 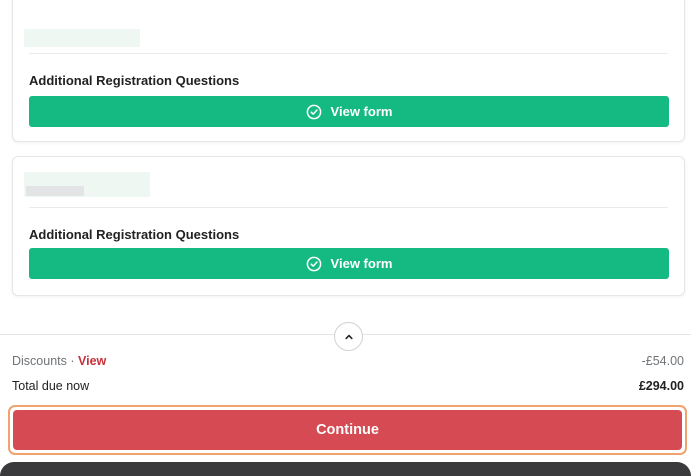 I want to click on redacted-ticket-detail, so click(x=55, y=191).